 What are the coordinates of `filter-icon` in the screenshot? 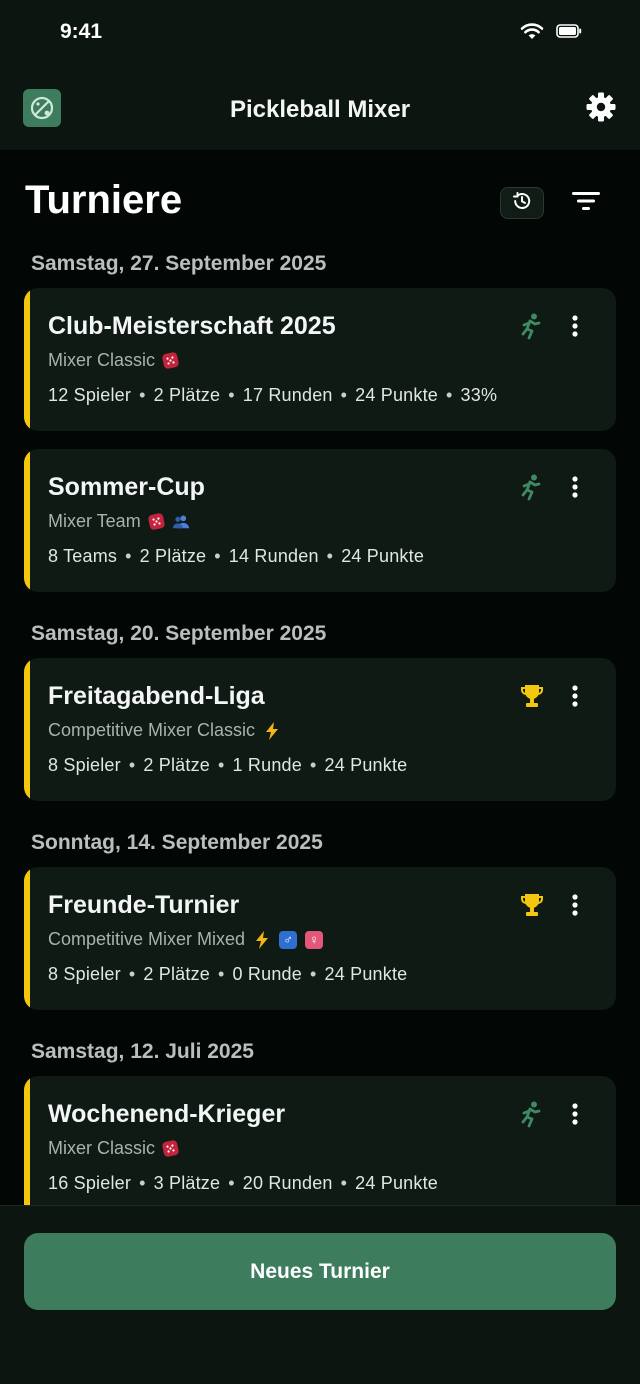 It's located at (586, 203).